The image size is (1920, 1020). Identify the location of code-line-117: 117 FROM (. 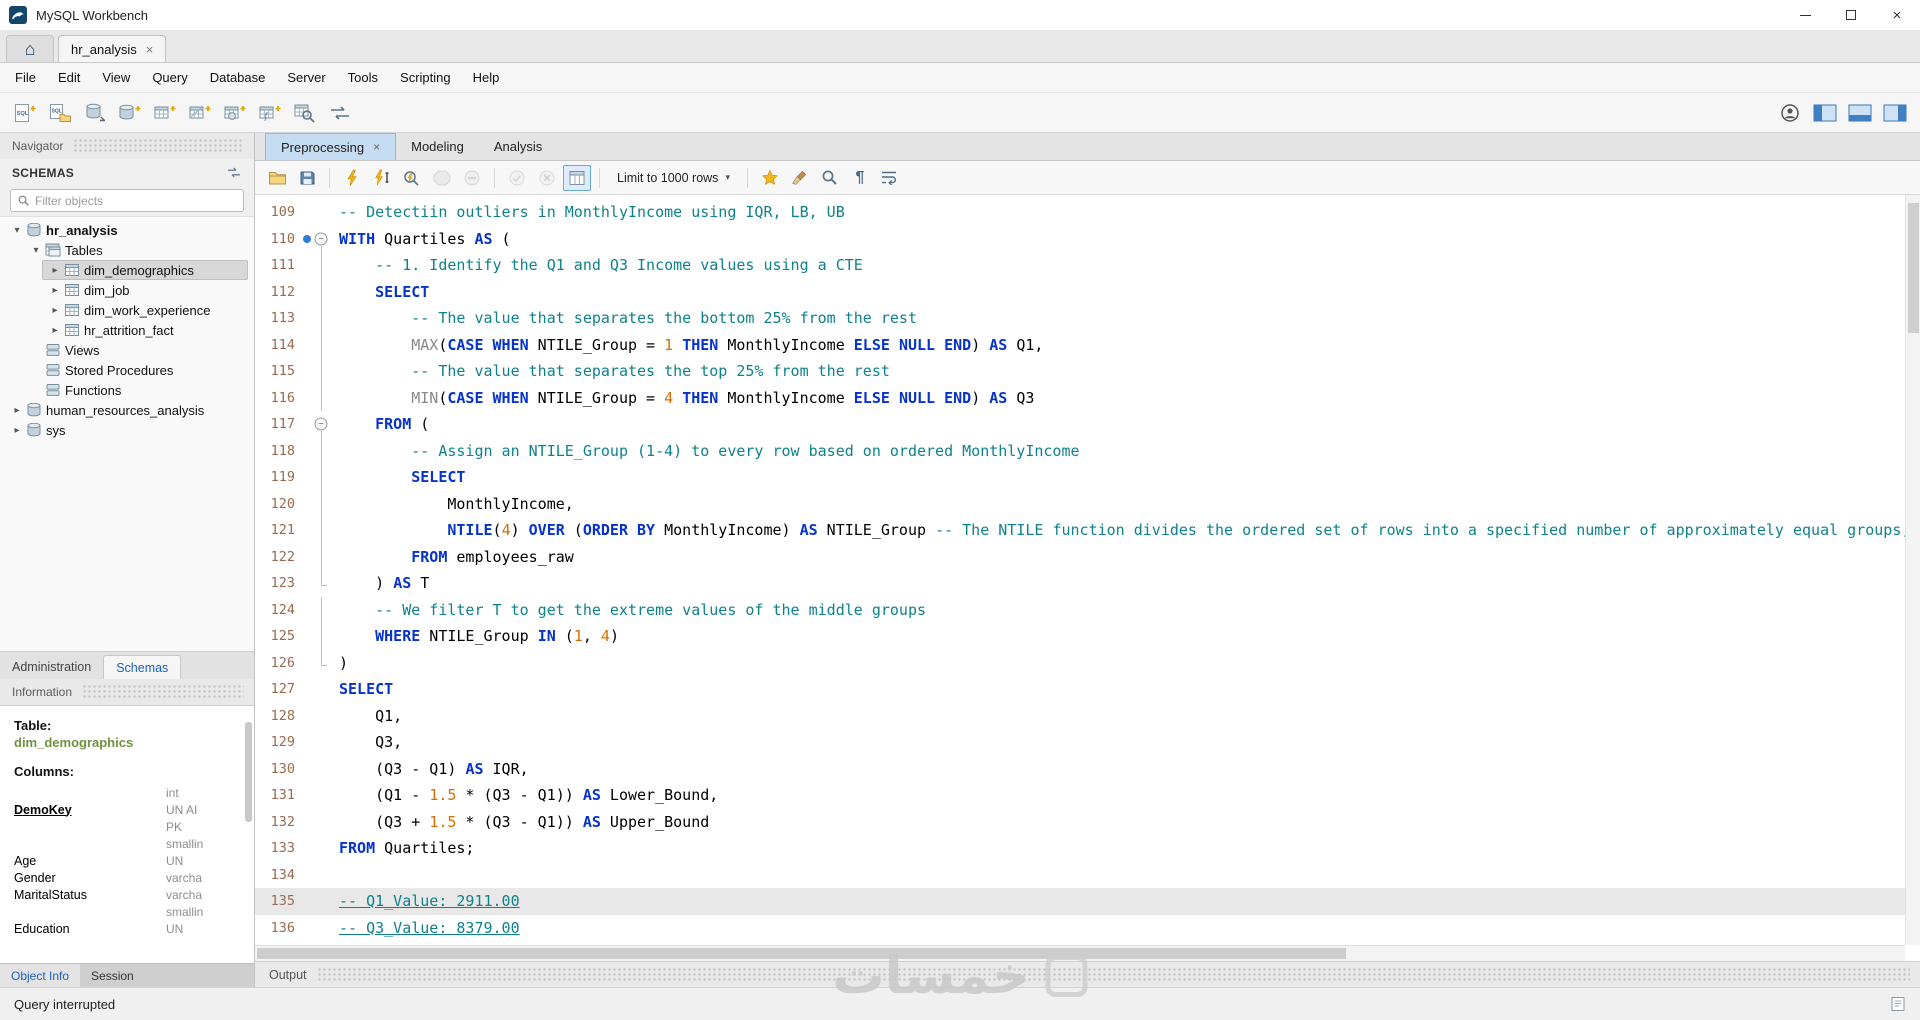
(1080, 424).